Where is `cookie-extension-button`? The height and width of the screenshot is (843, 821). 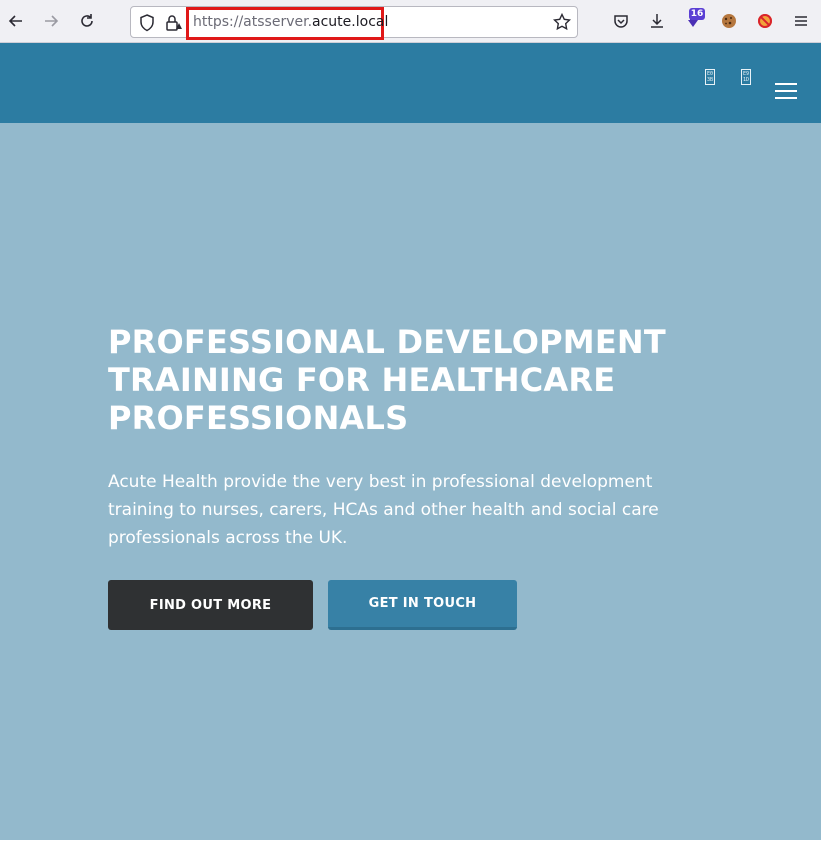 cookie-extension-button is located at coordinates (729, 21).